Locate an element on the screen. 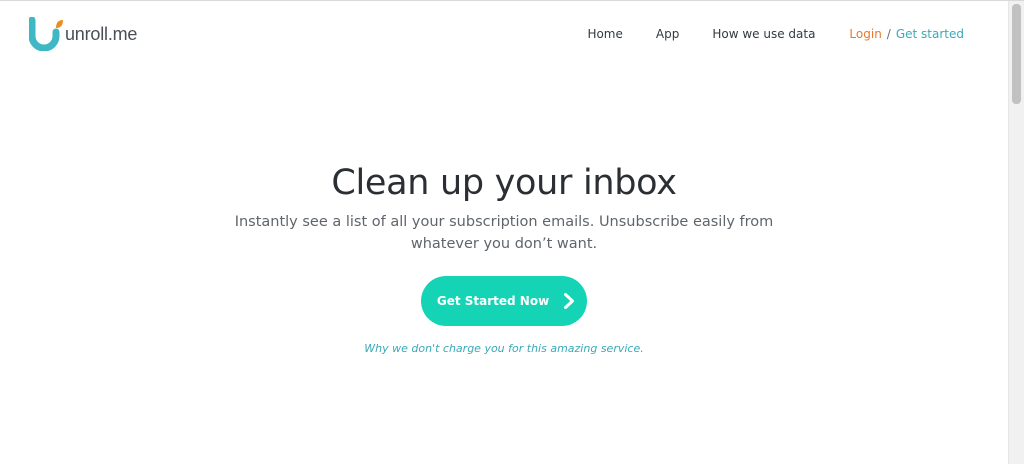 This screenshot has width=1024, height=464. nav-get-started: Get started is located at coordinates (930, 34).